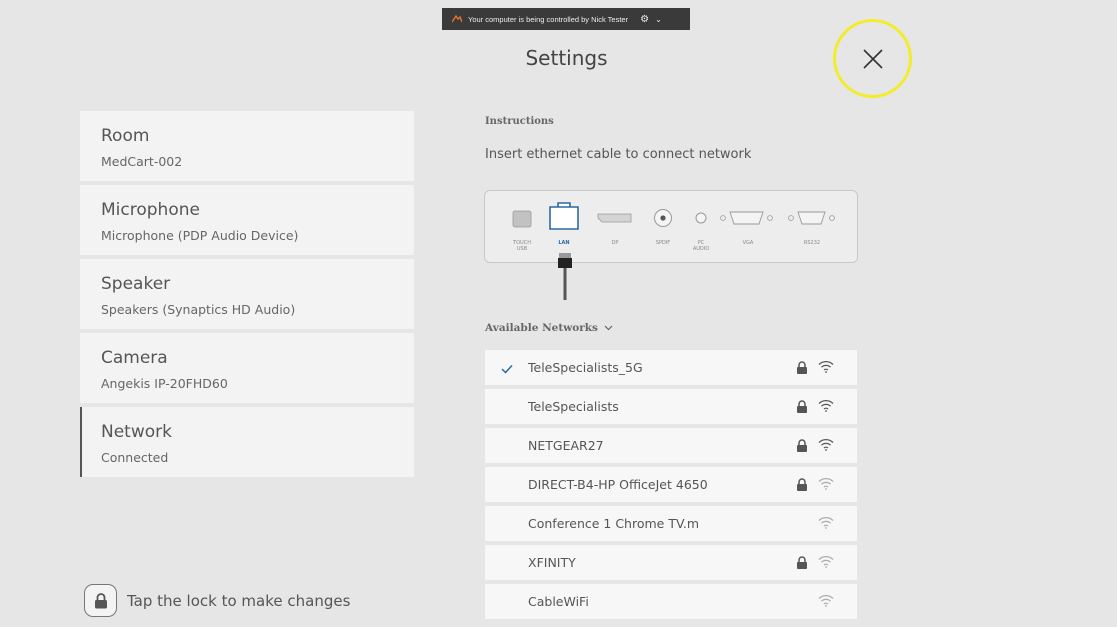  Describe the element at coordinates (522, 246) in the screenshot. I see `port-label-touch-usb: TOUCH USB` at that location.